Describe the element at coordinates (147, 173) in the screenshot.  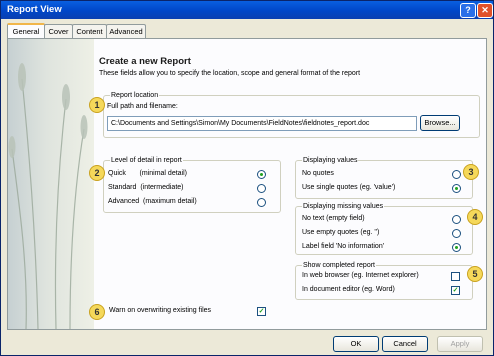
I see `detail-quick-label: Quick (minimal detail)` at that location.